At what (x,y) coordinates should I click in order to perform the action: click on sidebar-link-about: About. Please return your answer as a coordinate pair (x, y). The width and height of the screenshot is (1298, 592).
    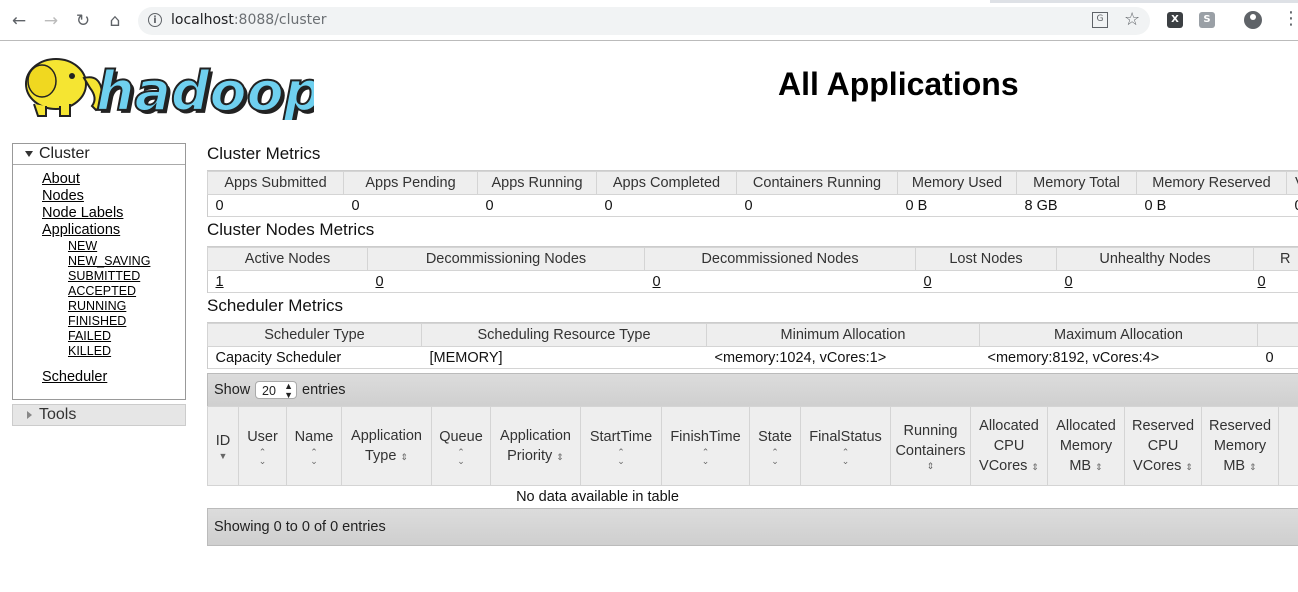
    Looking at the image, I should click on (113, 179).